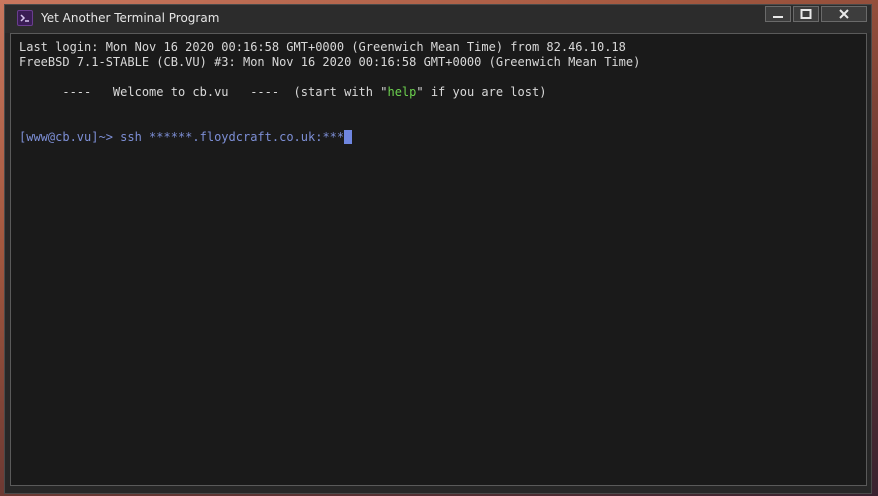 The width and height of the screenshot is (878, 496). I want to click on welcome-text-prefix: ---- Welcome to cb.vu ---- (start with ", so click(203, 92).